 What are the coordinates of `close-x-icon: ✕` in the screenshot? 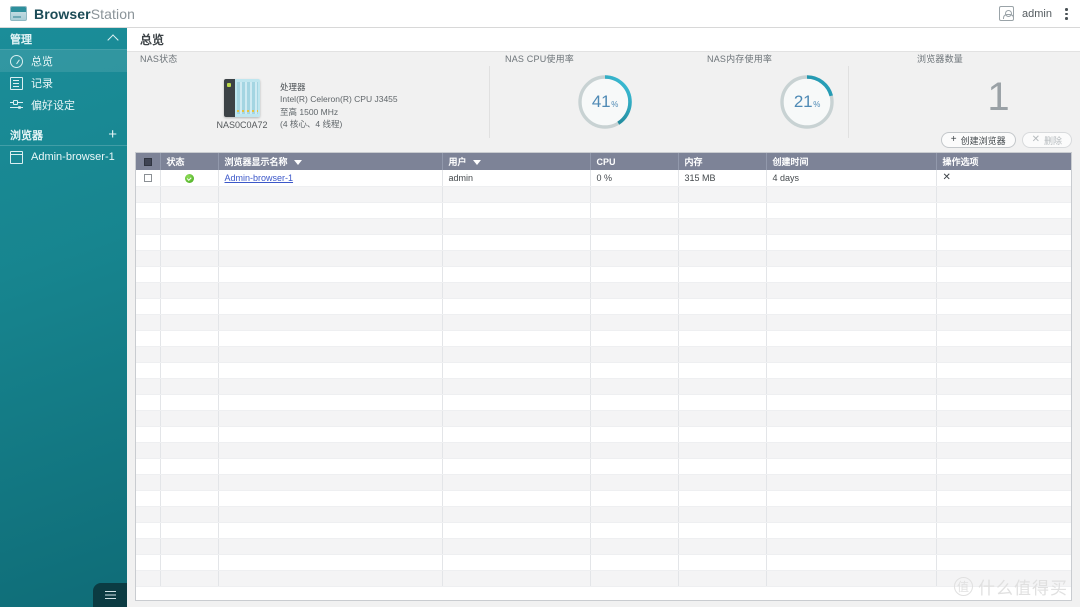 It's located at (947, 177).